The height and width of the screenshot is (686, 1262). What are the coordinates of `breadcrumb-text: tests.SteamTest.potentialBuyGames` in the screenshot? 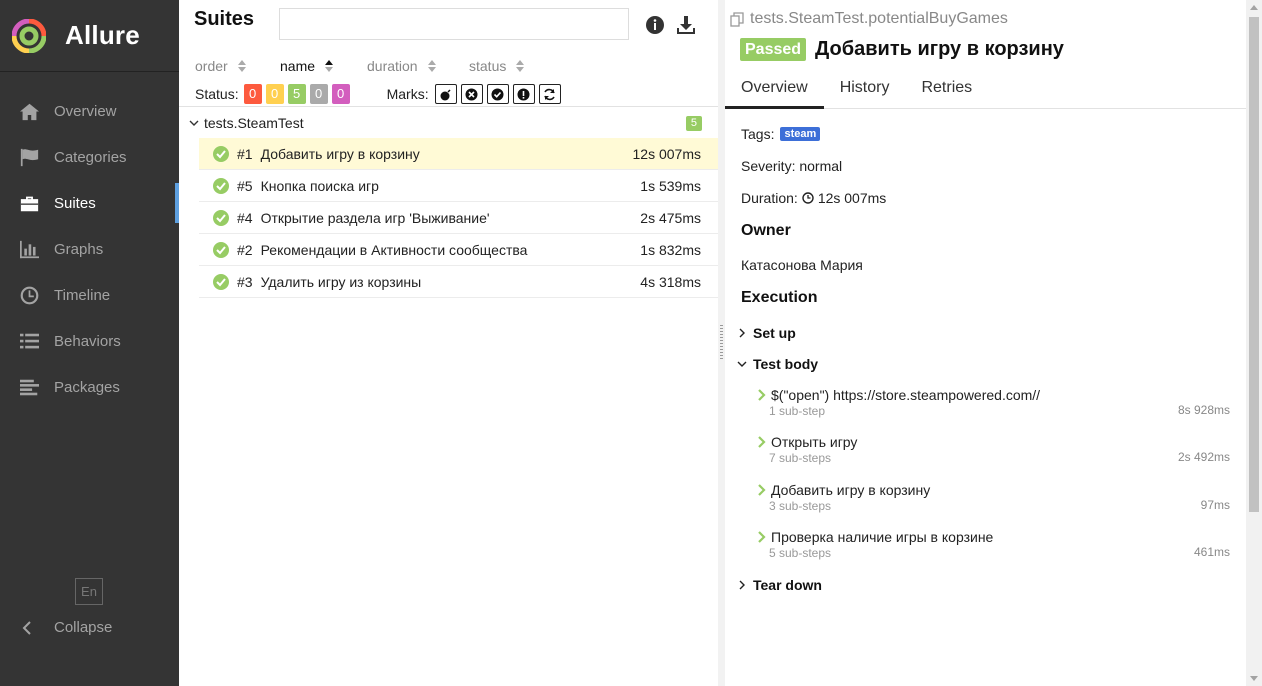 It's located at (879, 18).